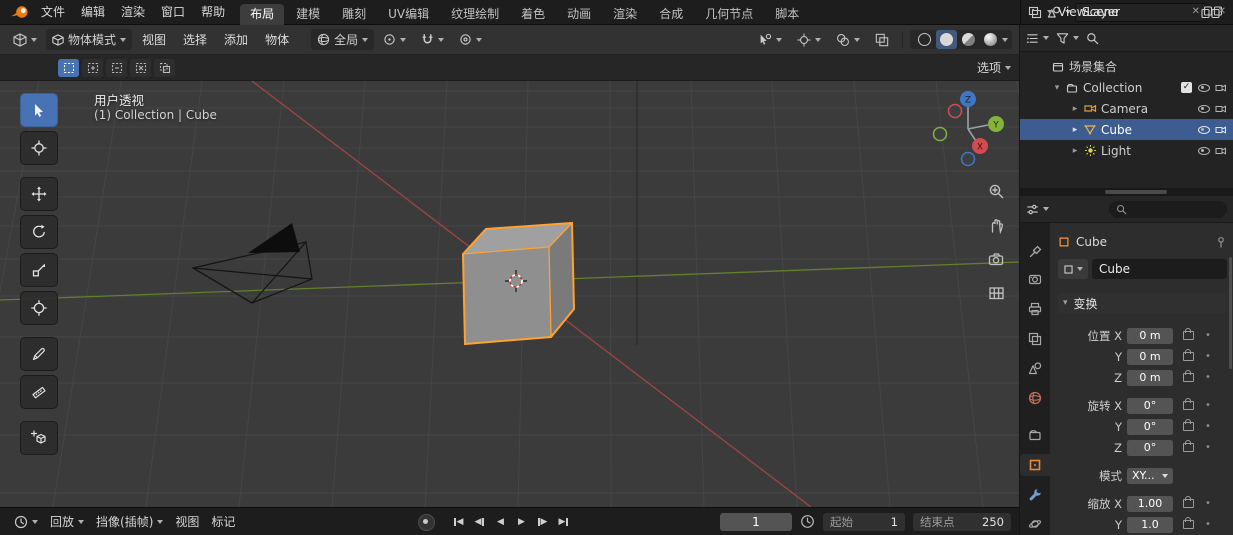  Describe the element at coordinates (996, 259) in the screenshot. I see `camera-view-icon` at that location.